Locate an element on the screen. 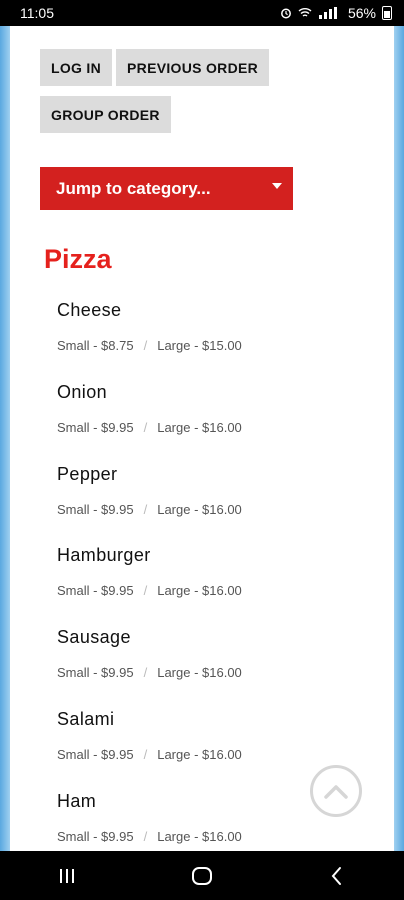 The width and height of the screenshot is (404, 900). item-prices: Small - $8.75 / Large - $15.00 is located at coordinates (207, 345).